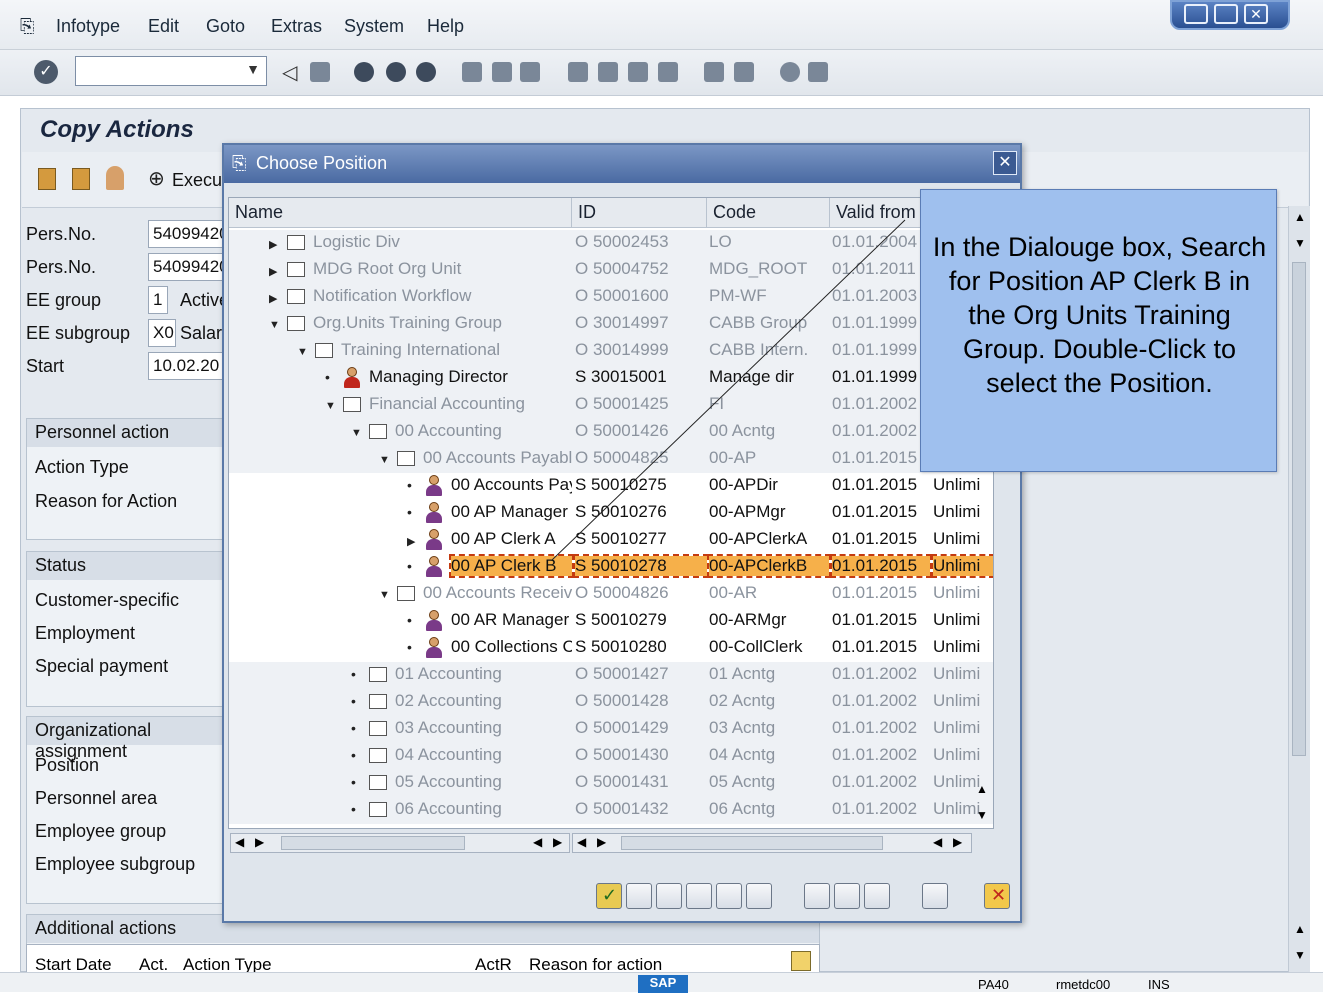  I want to click on back-arrow-icon: ◁, so click(289, 72).